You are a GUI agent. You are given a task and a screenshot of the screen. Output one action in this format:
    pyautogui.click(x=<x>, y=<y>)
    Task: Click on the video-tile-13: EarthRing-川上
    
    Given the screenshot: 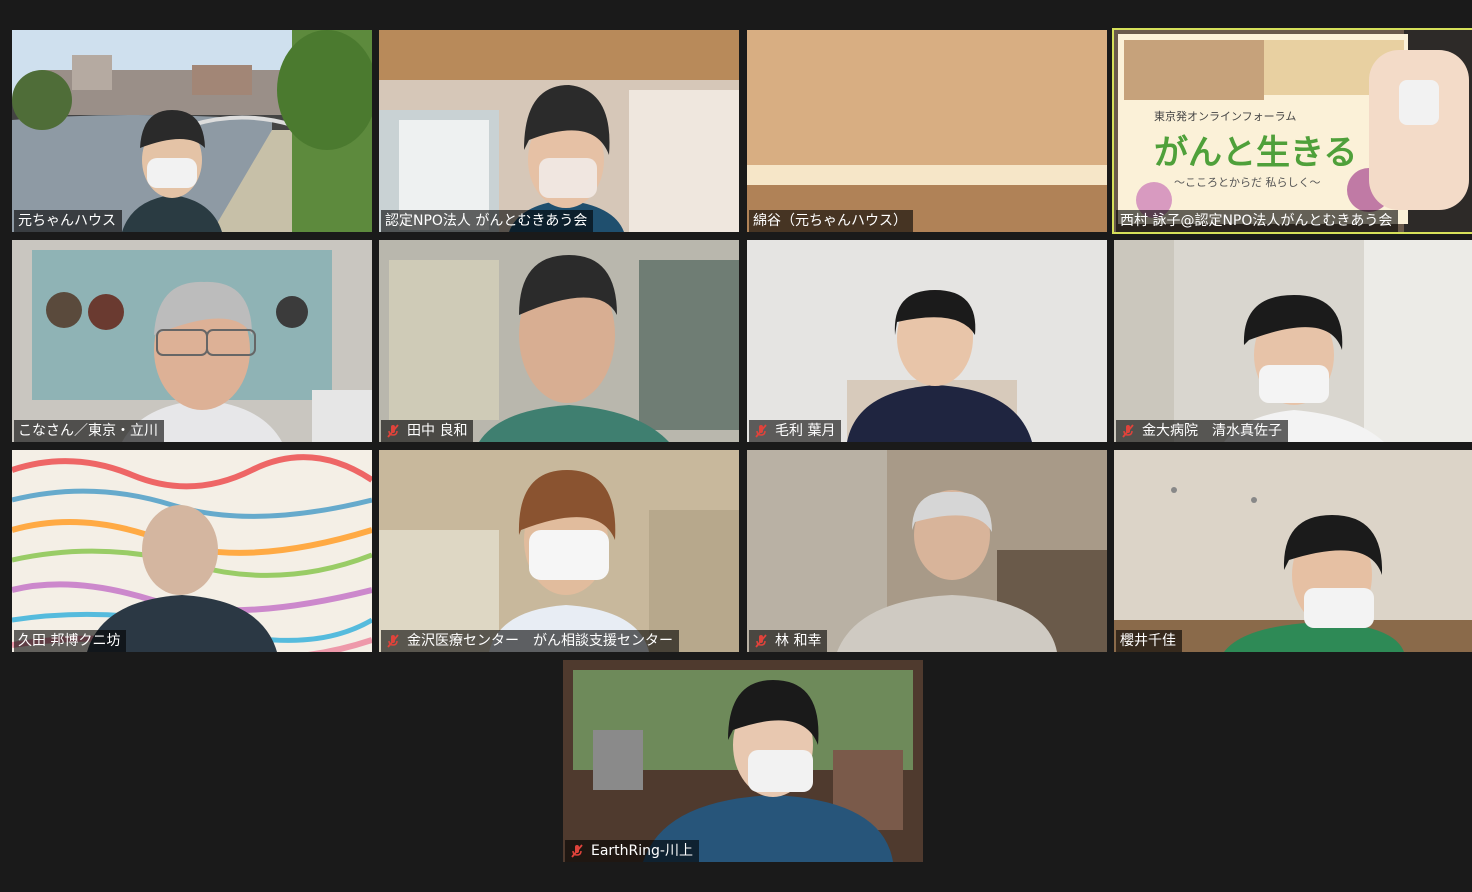 What is the action you would take?
    pyautogui.click(x=743, y=761)
    